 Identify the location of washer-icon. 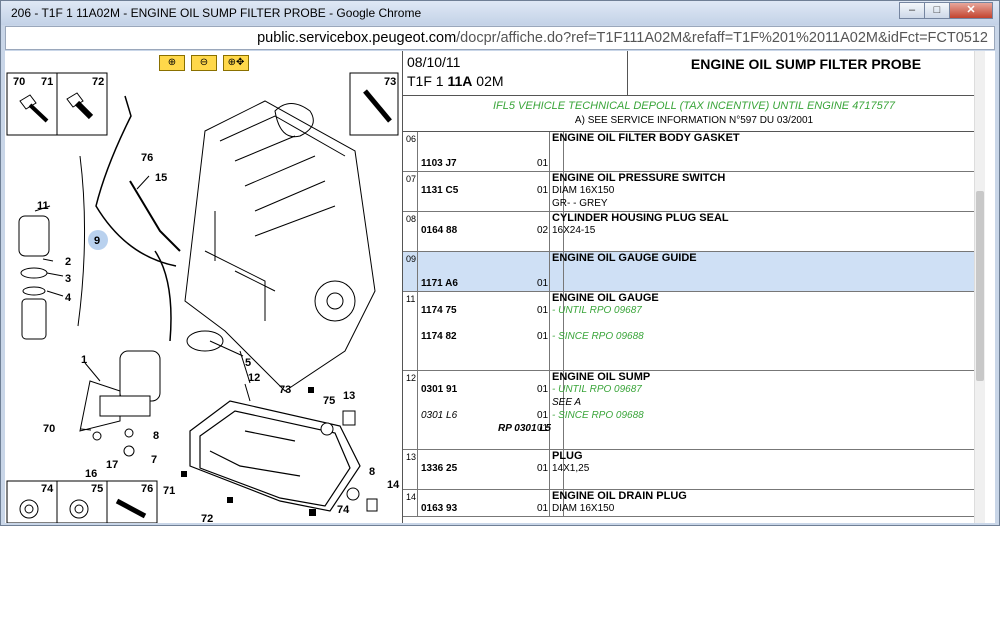
(83, 508).